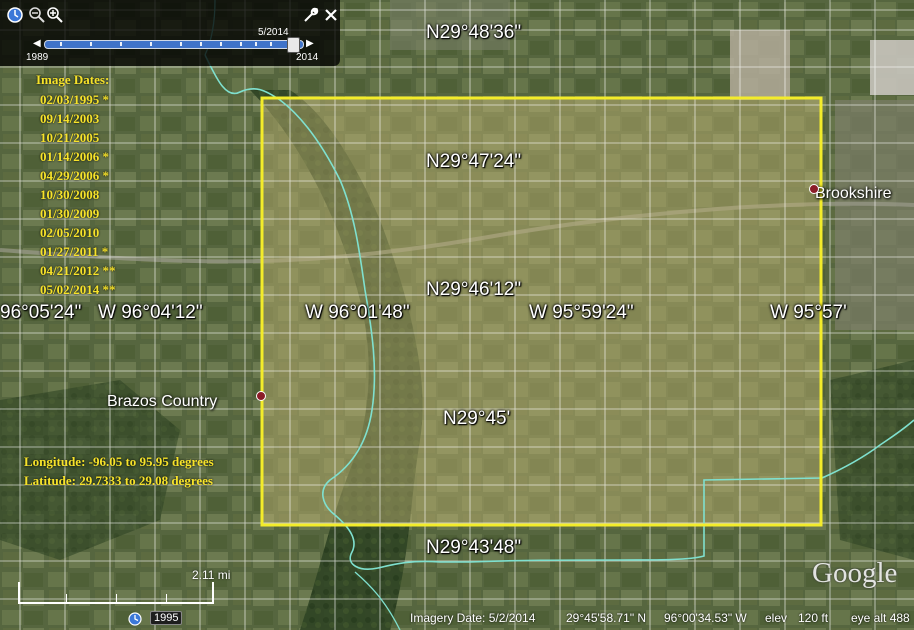 This screenshot has height=630, width=914. What do you see at coordinates (310, 43) in the screenshot?
I see `slider-forward-icon: ▶` at bounding box center [310, 43].